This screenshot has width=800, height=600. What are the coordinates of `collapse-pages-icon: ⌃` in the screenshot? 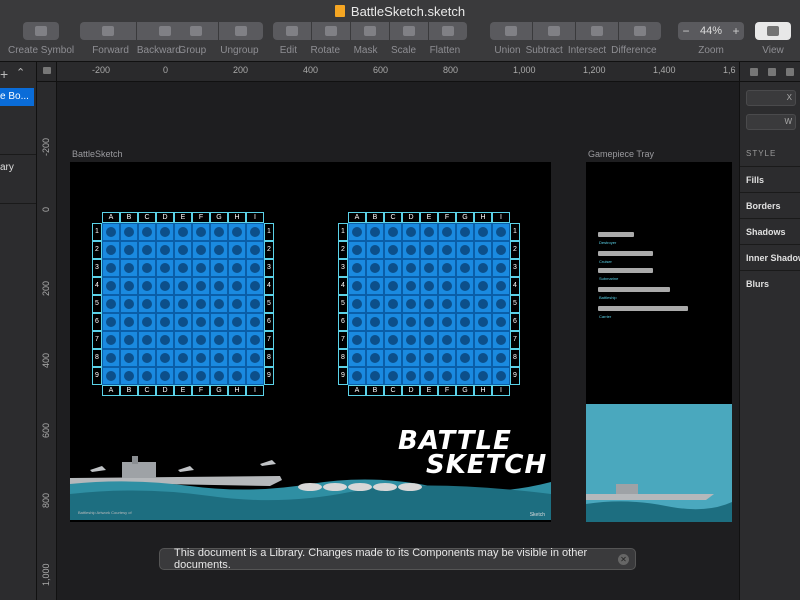 It's located at (20, 72).